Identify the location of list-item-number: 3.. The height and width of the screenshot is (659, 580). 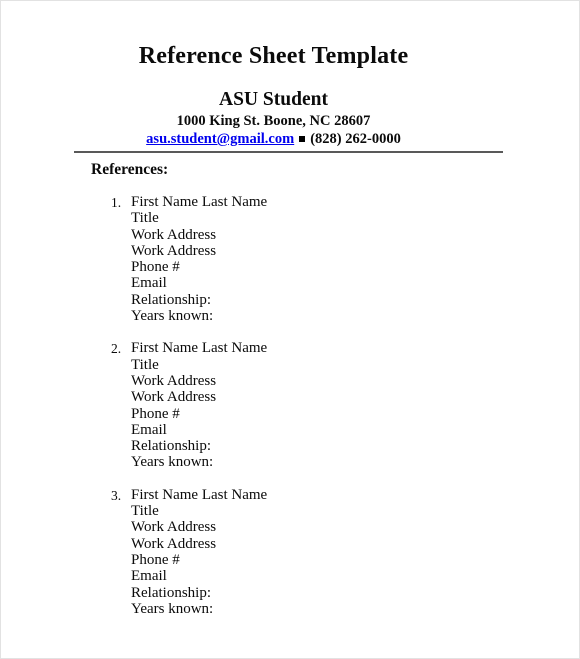
(116, 495).